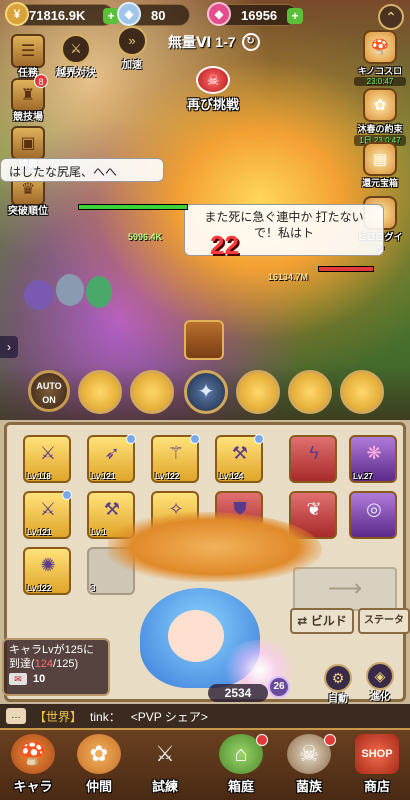 This screenshot has height=800, width=410. I want to click on chat-bar: … 【世界】 tink： <PVP シェア>, so click(205, 716).